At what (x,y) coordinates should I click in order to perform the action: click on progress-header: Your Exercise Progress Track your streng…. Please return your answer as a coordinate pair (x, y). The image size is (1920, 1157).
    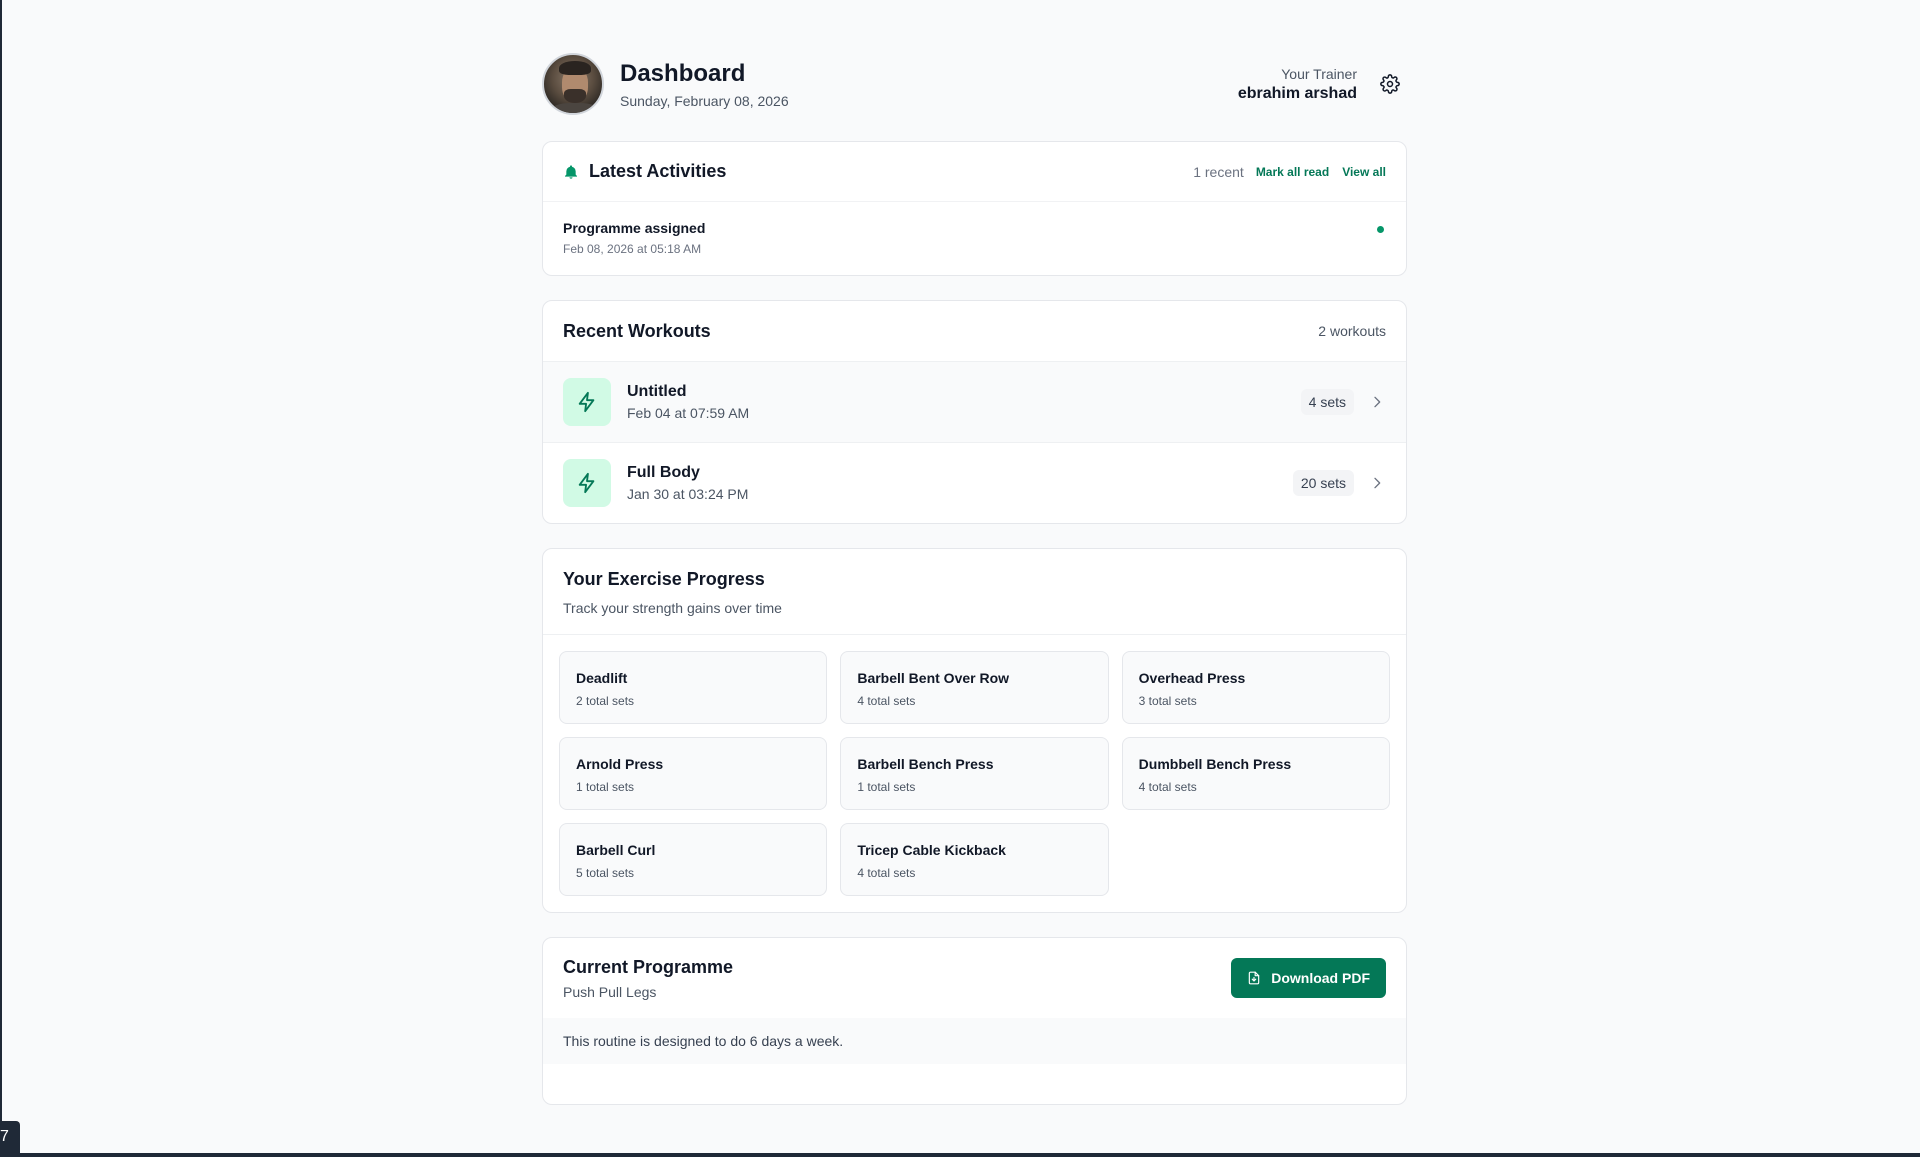
    Looking at the image, I should click on (974, 592).